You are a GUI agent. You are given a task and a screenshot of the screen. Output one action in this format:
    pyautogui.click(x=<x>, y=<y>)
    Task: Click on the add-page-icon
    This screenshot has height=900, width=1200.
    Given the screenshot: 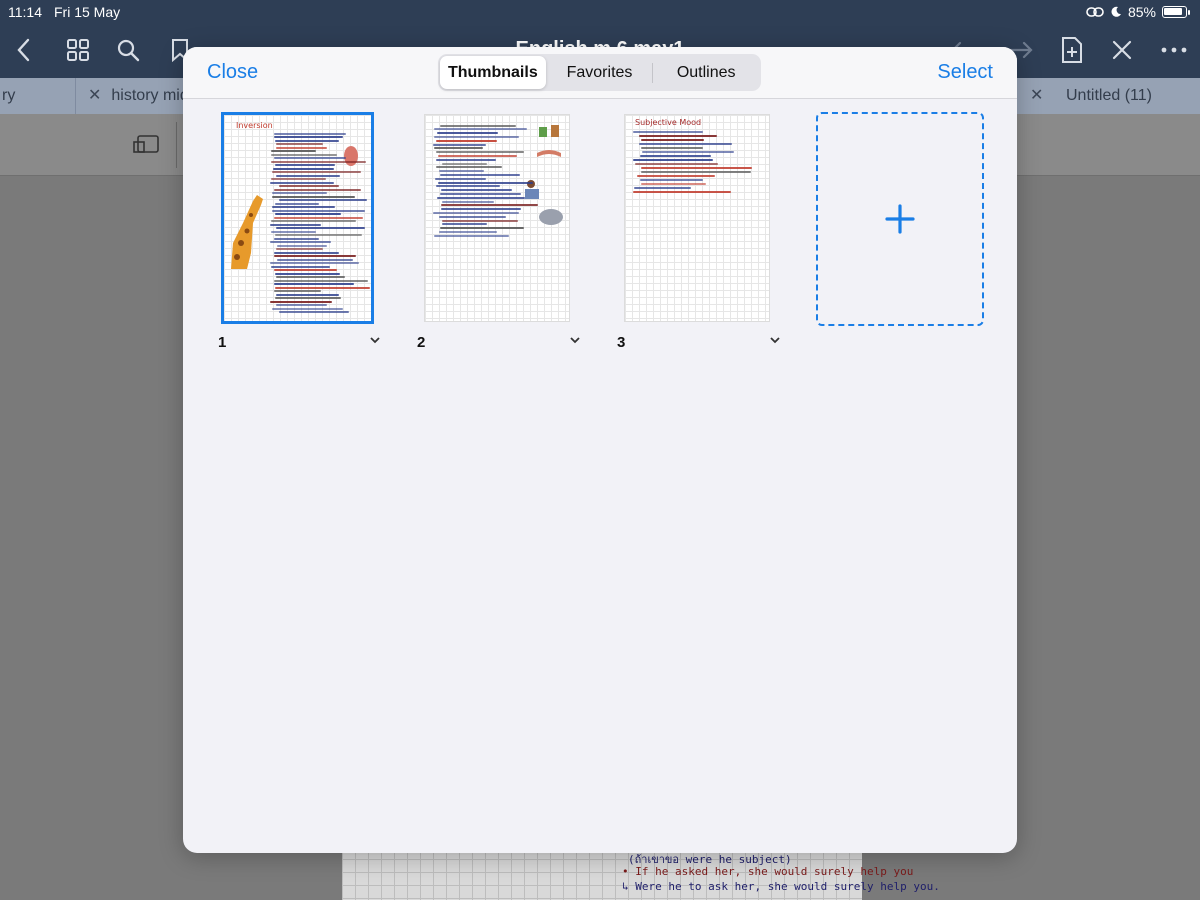 What is the action you would take?
    pyautogui.click(x=1072, y=50)
    